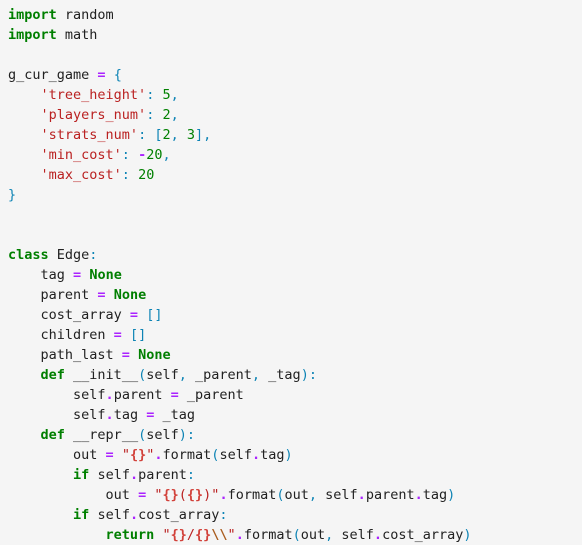  What do you see at coordinates (32, 15) in the screenshot?
I see `code-token-kw: import` at bounding box center [32, 15].